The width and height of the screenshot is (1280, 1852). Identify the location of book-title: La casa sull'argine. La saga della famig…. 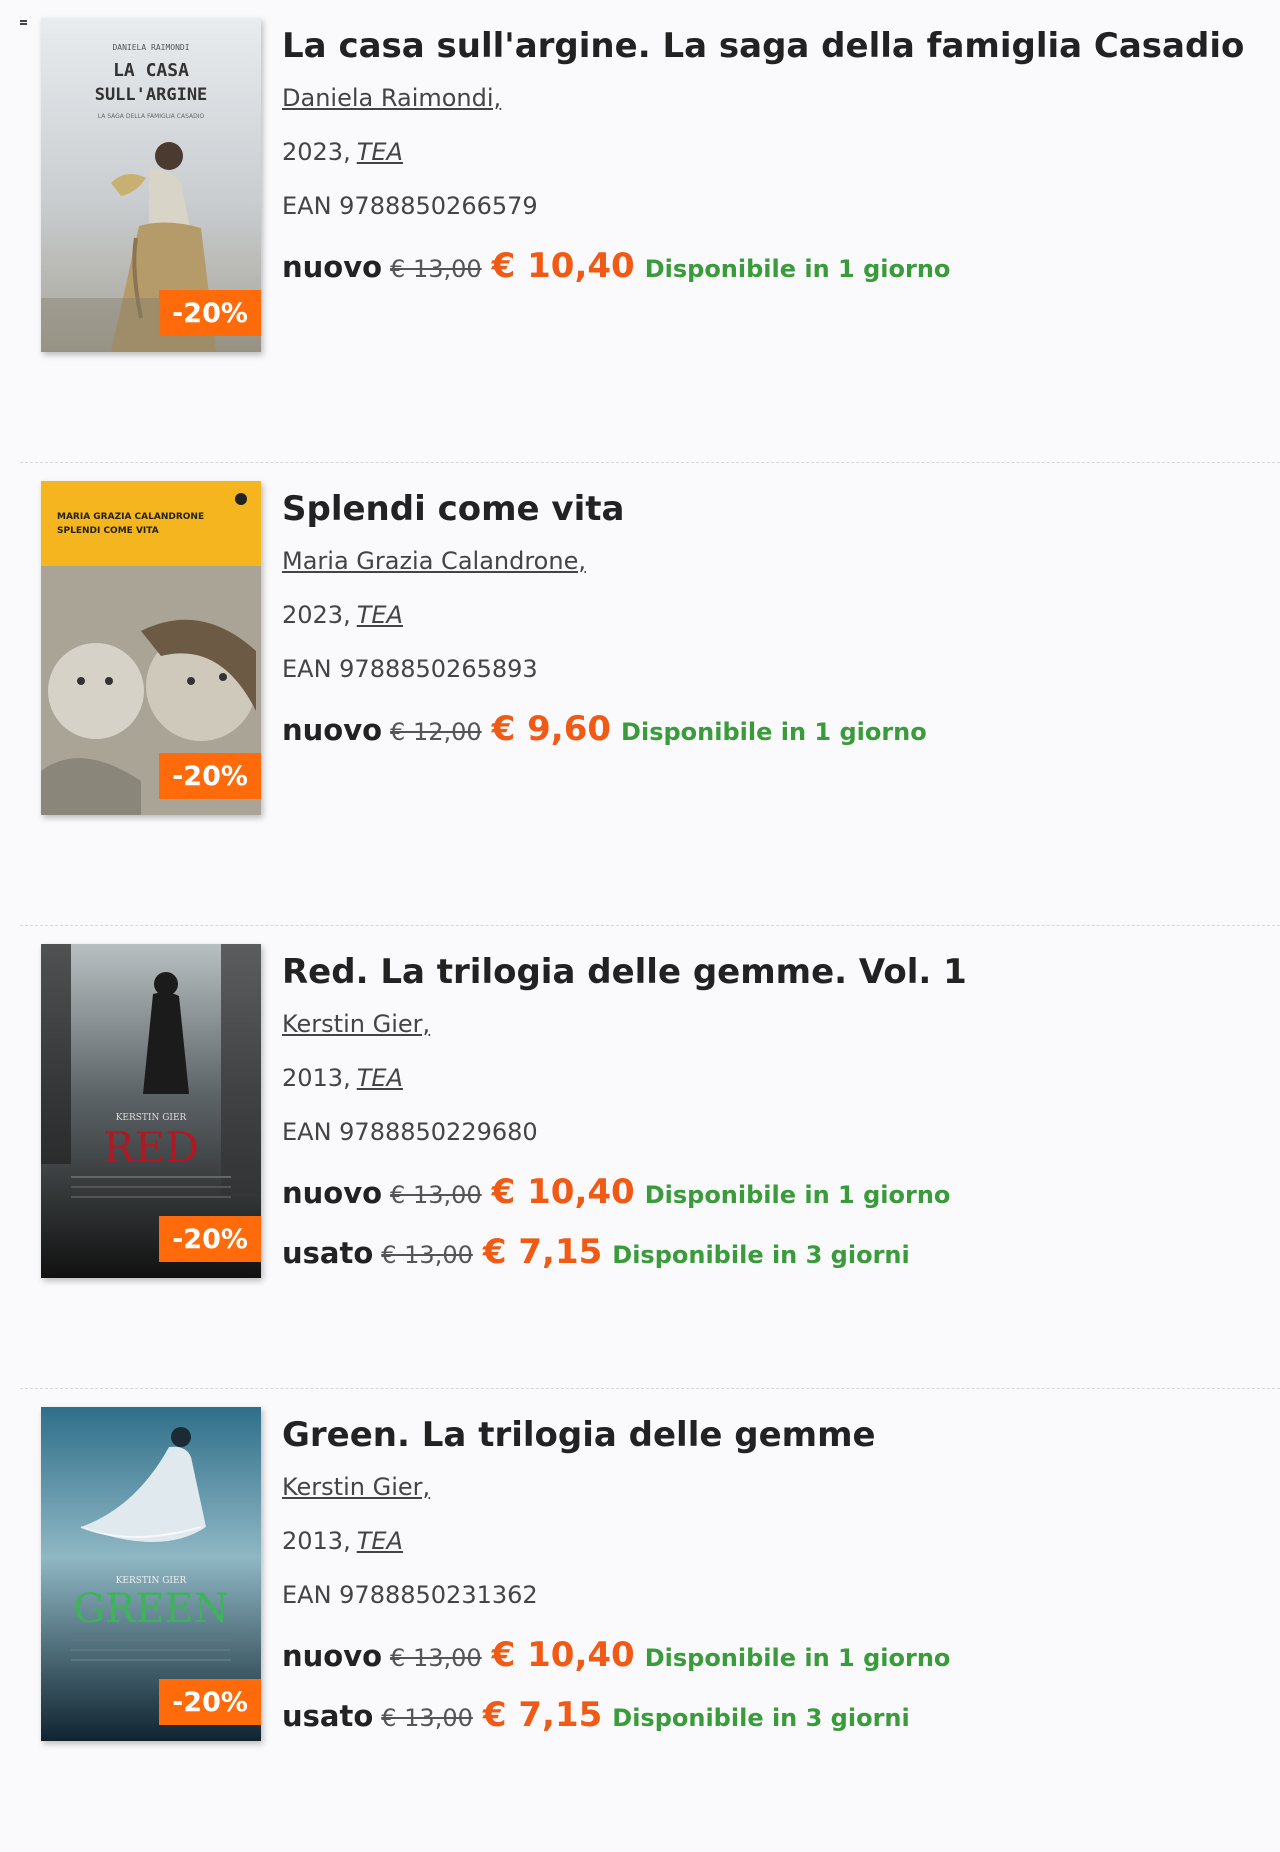
(781, 46).